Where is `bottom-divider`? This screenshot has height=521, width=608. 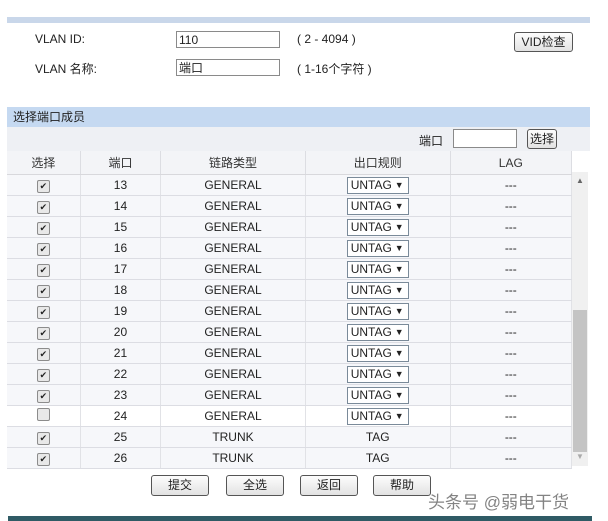
bottom-divider is located at coordinates (300, 518).